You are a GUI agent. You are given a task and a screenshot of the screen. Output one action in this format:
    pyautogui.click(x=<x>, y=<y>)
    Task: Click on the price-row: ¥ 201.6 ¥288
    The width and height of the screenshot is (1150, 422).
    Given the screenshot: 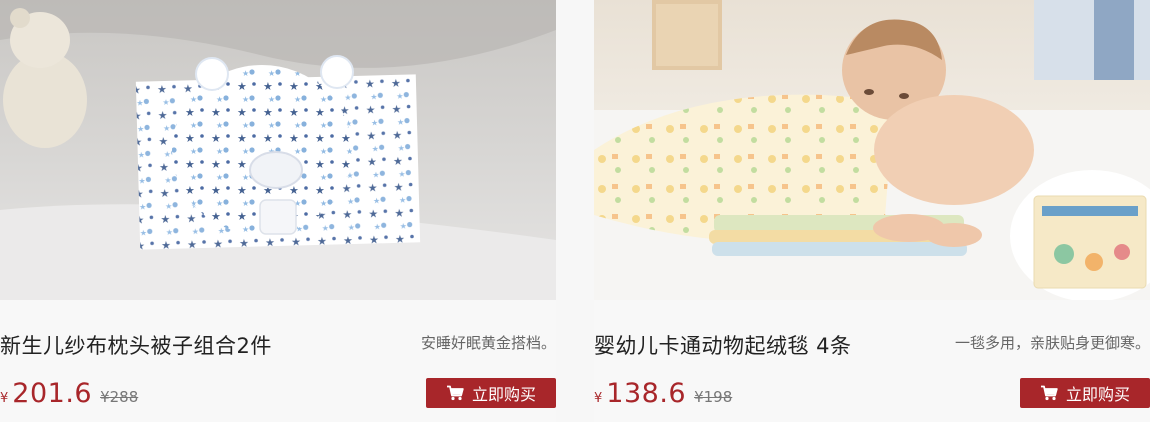 What is the action you would take?
    pyautogui.click(x=69, y=396)
    